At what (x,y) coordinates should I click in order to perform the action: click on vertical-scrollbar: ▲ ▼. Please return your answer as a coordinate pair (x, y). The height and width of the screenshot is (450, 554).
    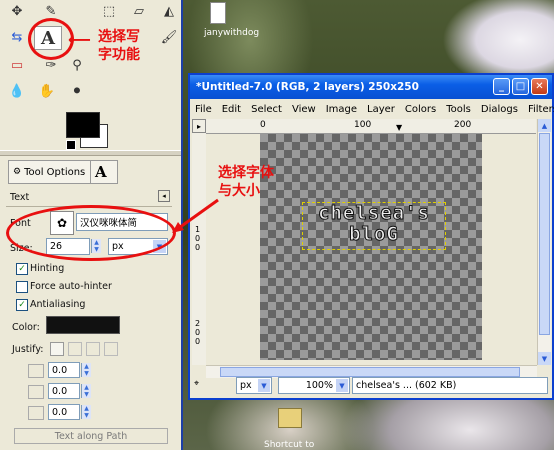
    Looking at the image, I should click on (544, 242).